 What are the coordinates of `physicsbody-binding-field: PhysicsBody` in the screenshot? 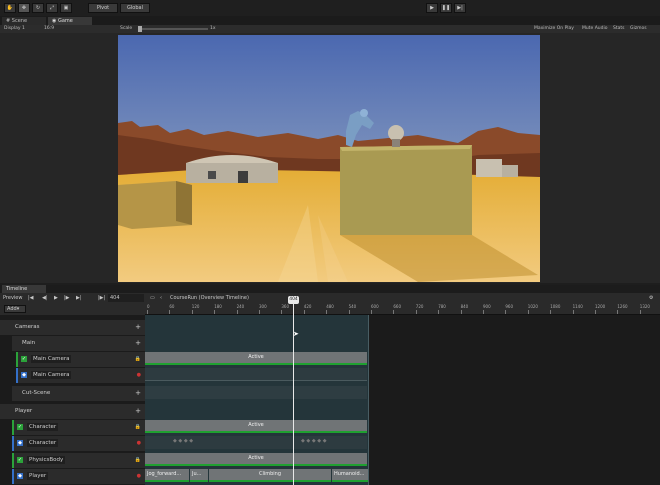 It's located at (46, 460).